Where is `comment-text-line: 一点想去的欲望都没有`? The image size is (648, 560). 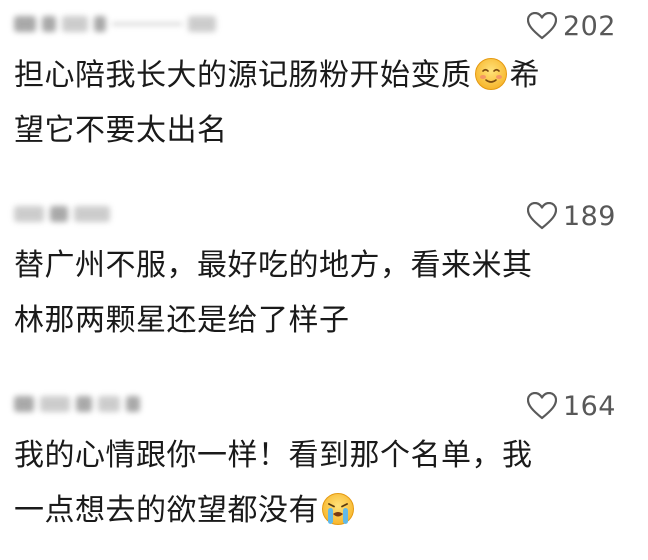
comment-text-line: 一点想去的欲望都没有 is located at coordinates (166, 510).